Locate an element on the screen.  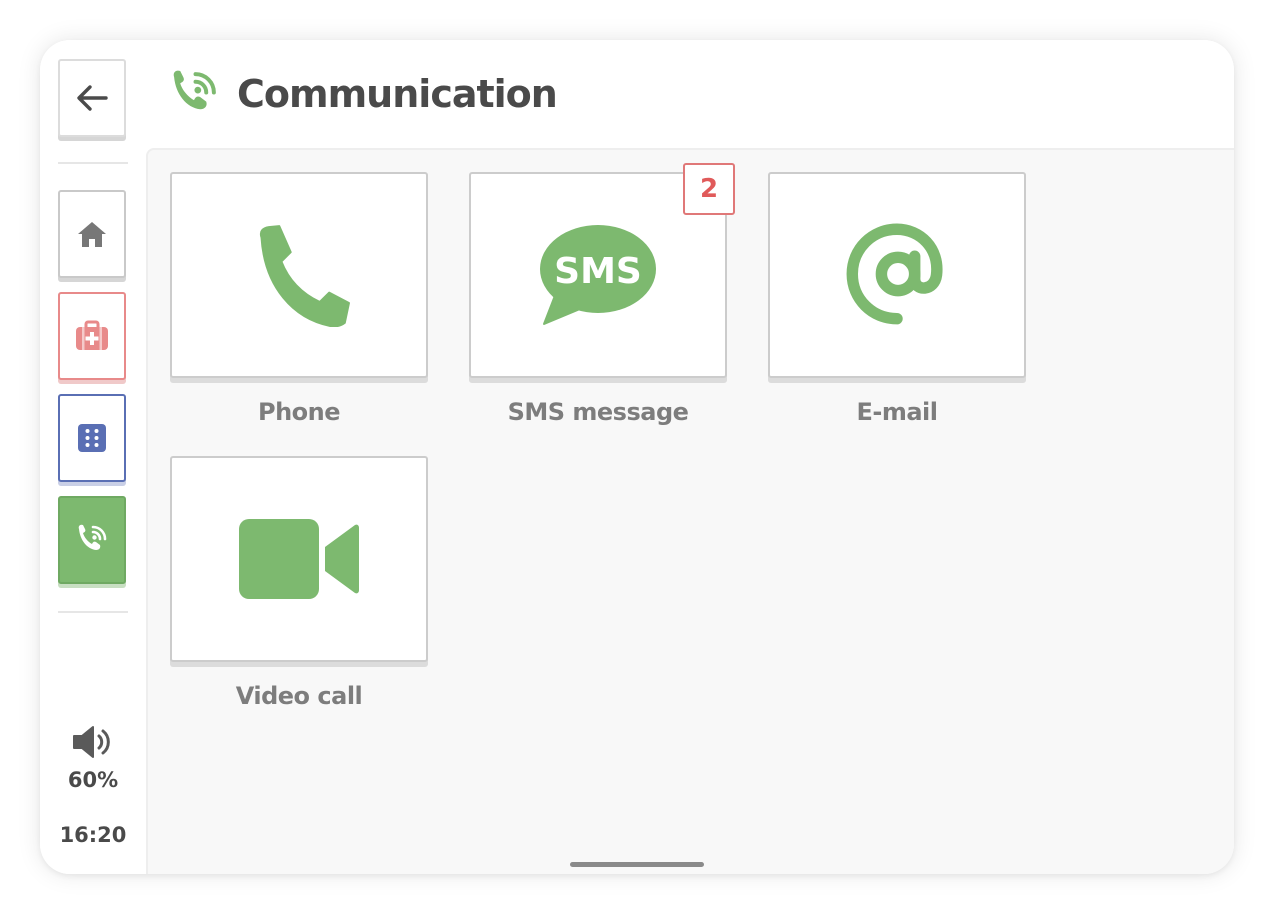
apps-grid-icon is located at coordinates (92, 438).